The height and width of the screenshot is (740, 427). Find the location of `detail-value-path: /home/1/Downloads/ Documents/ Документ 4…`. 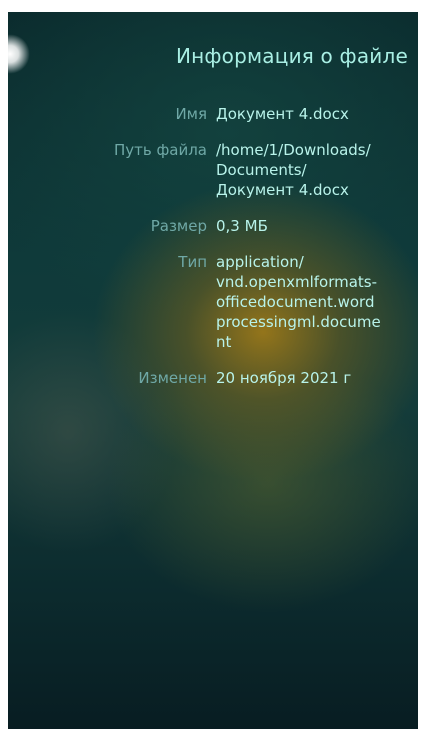

detail-value-path: /home/1/Downloads/ Documents/ Документ 4… is located at coordinates (293, 170).